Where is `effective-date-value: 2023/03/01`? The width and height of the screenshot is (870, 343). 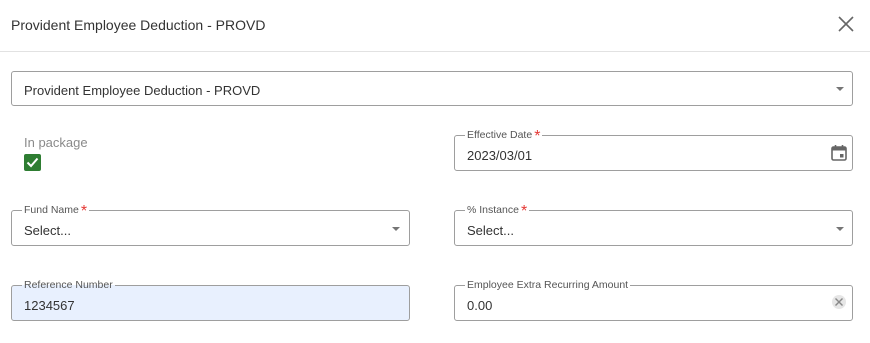 effective-date-value: 2023/03/01 is located at coordinates (500, 155).